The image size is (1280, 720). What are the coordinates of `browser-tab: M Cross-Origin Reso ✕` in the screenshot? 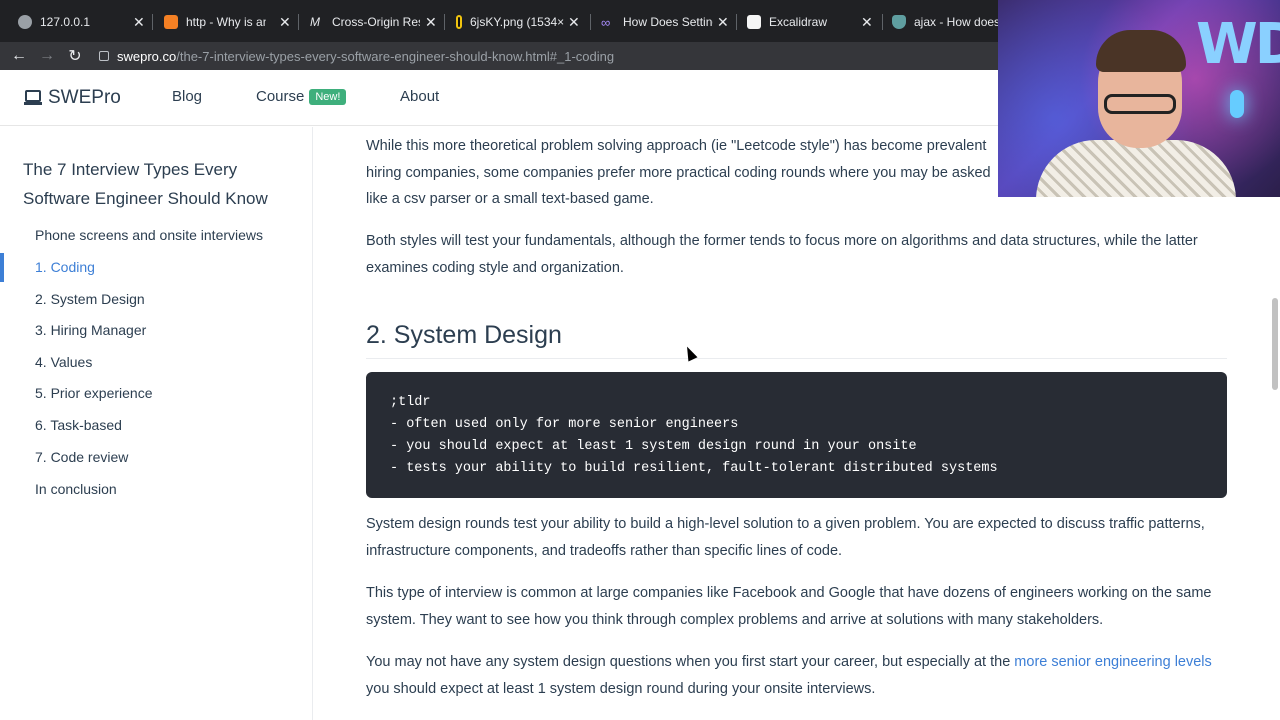 It's located at (373, 22).